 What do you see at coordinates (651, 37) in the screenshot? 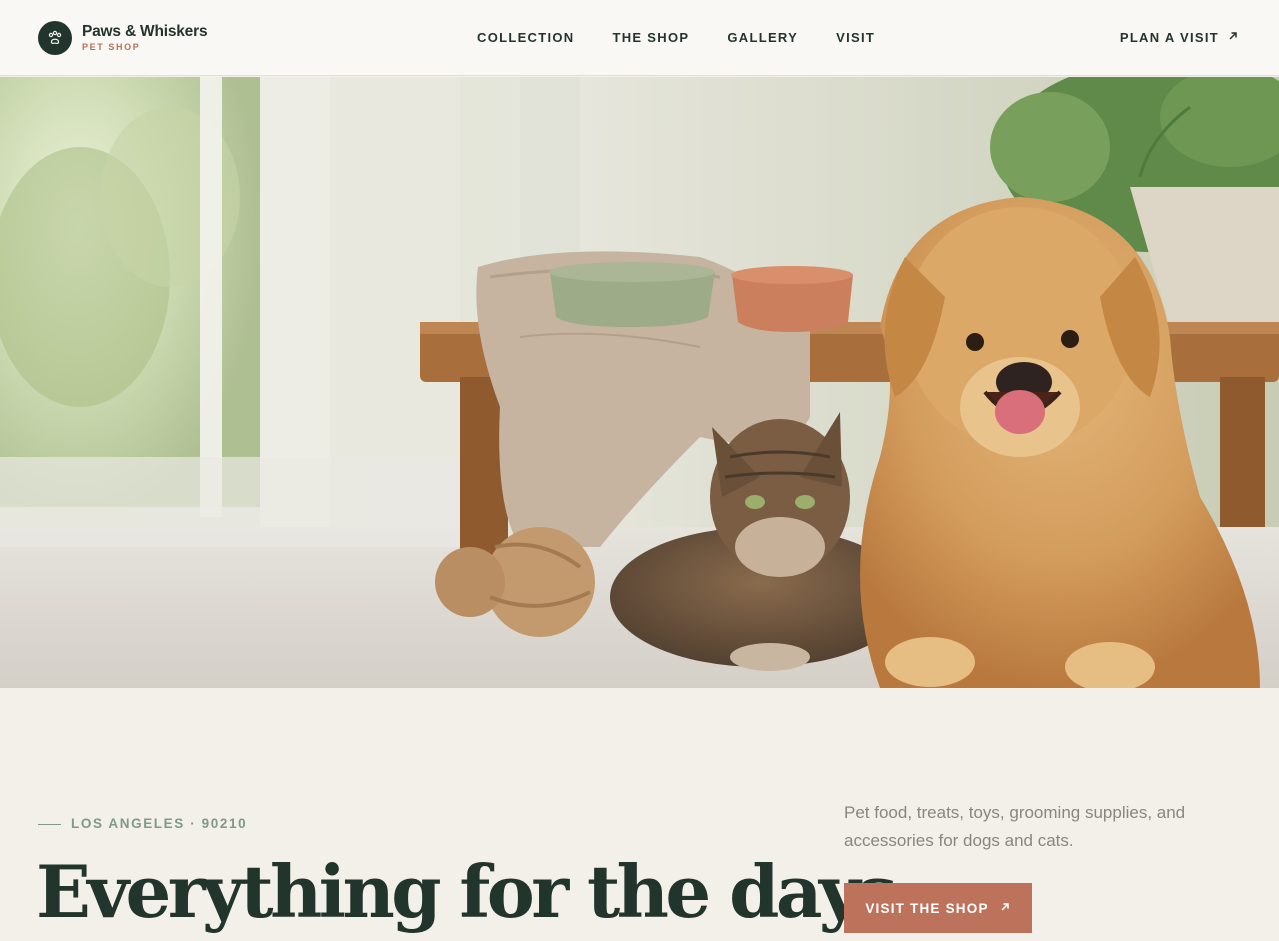
I see `nav-item-the-shop: THE SHOP` at bounding box center [651, 37].